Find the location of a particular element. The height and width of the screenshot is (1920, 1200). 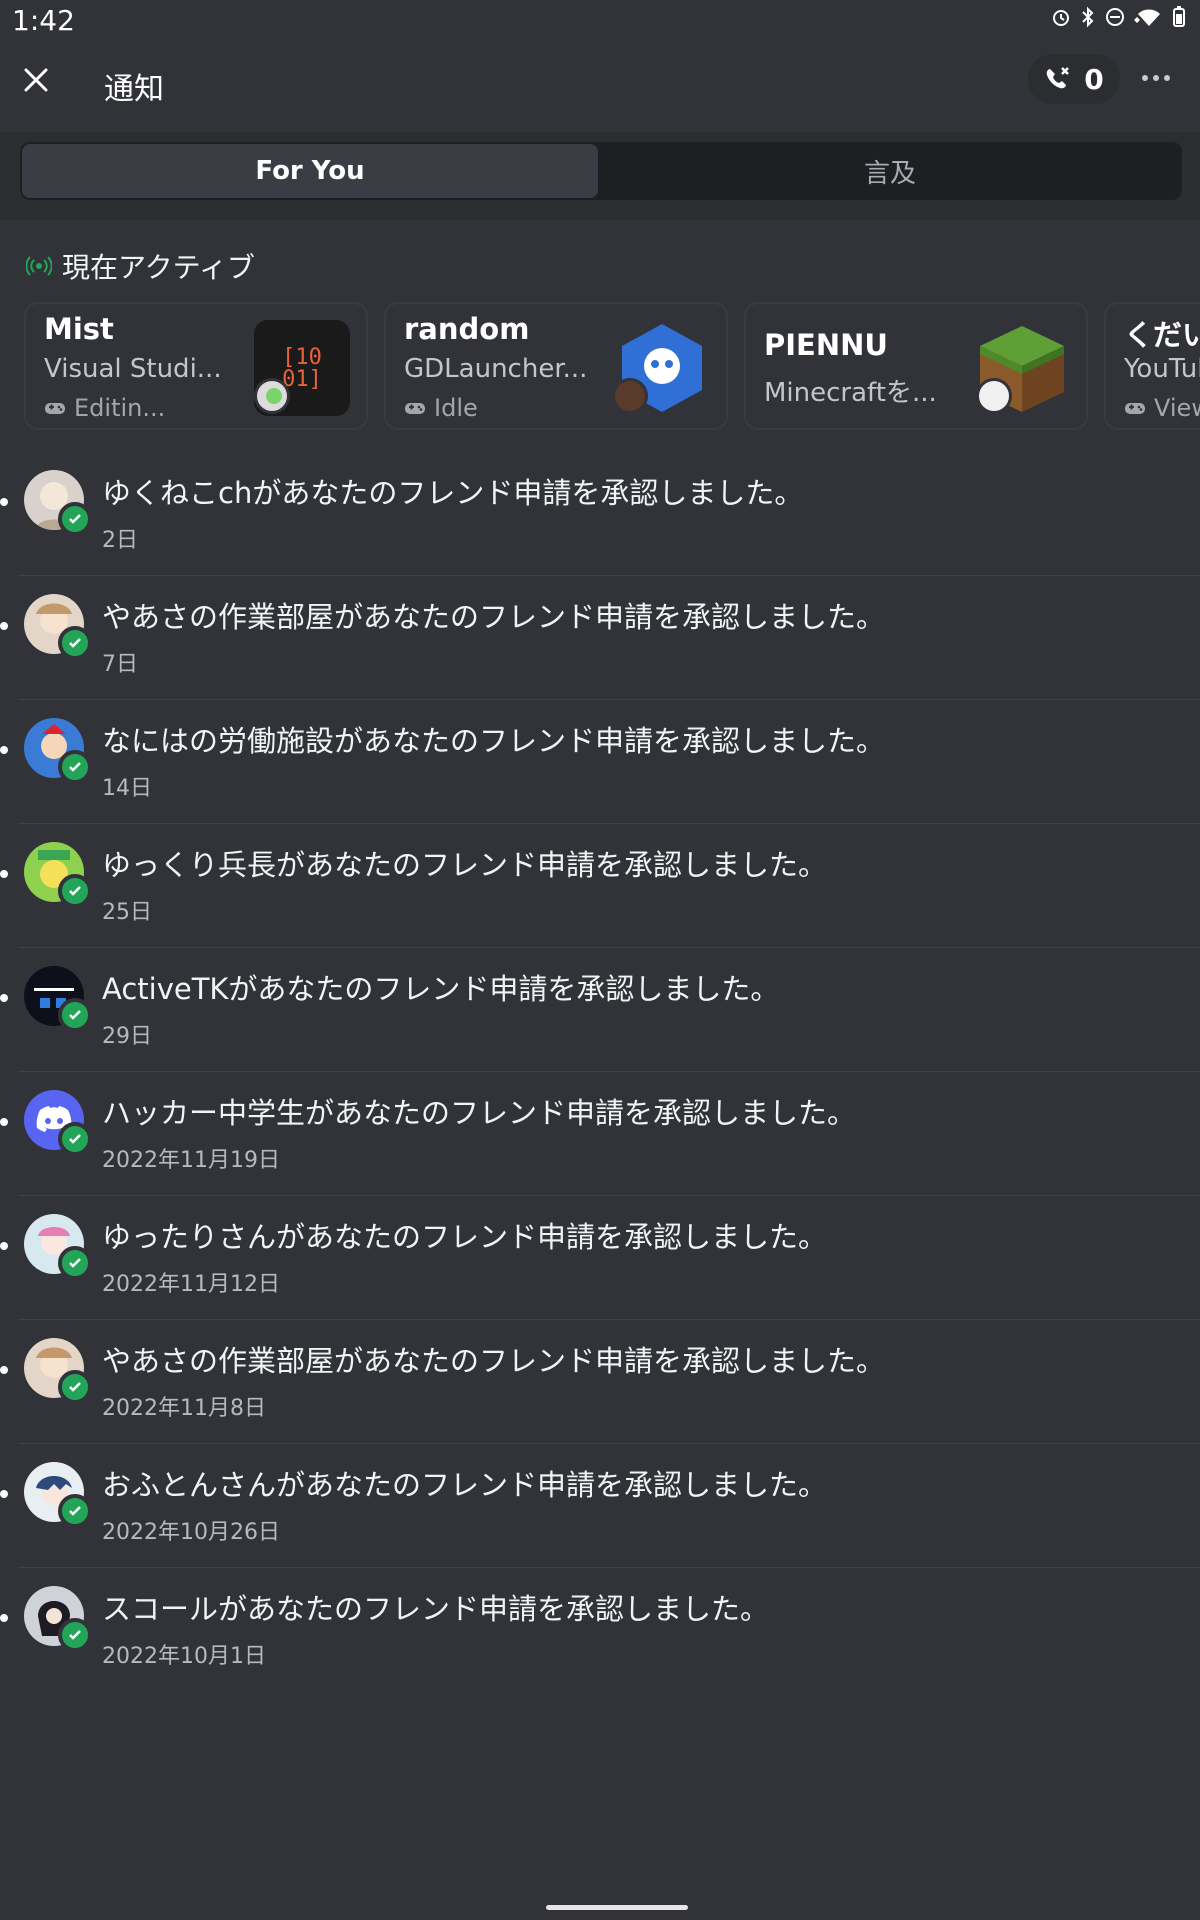

active-card-activity: YouTul is located at coordinates (1162, 369).